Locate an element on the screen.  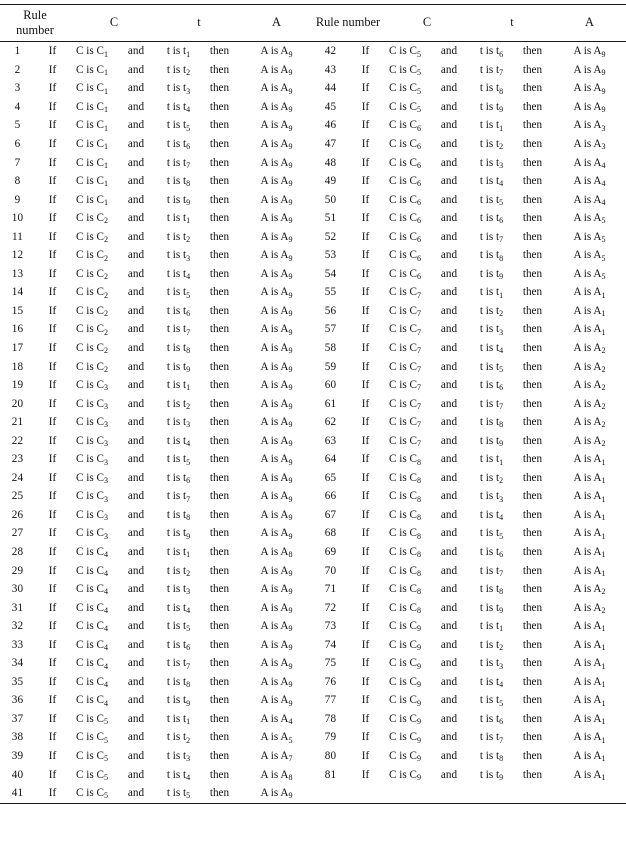
rule-number-cell-left: 8 is located at coordinates (17, 181).